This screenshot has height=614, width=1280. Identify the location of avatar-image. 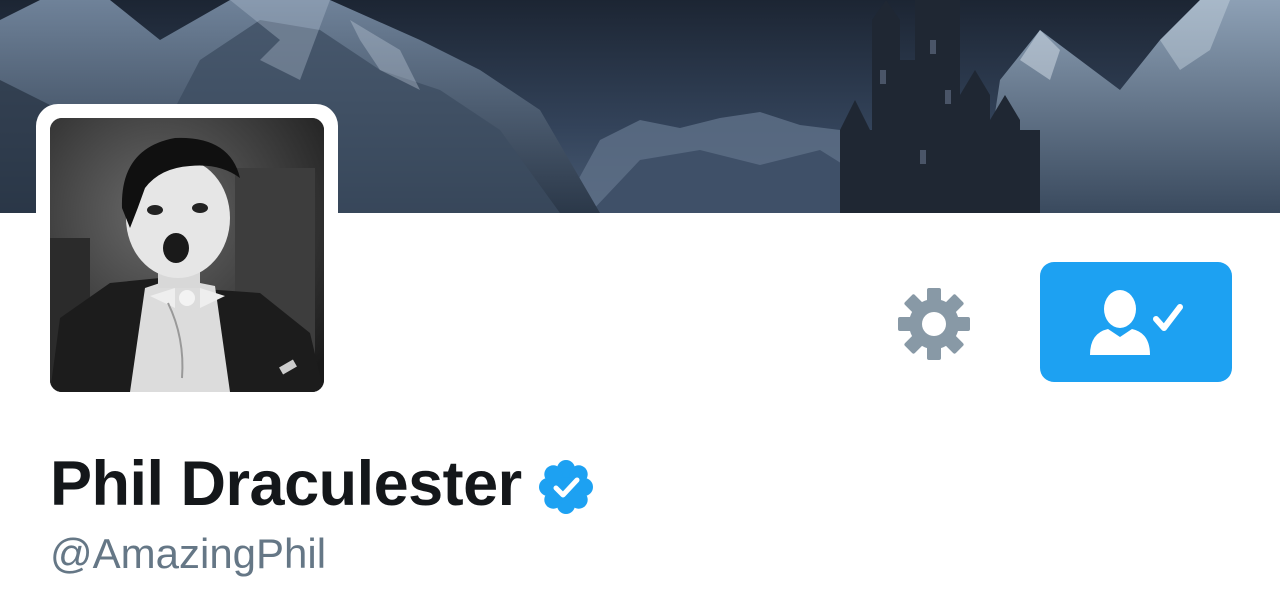
(187, 255).